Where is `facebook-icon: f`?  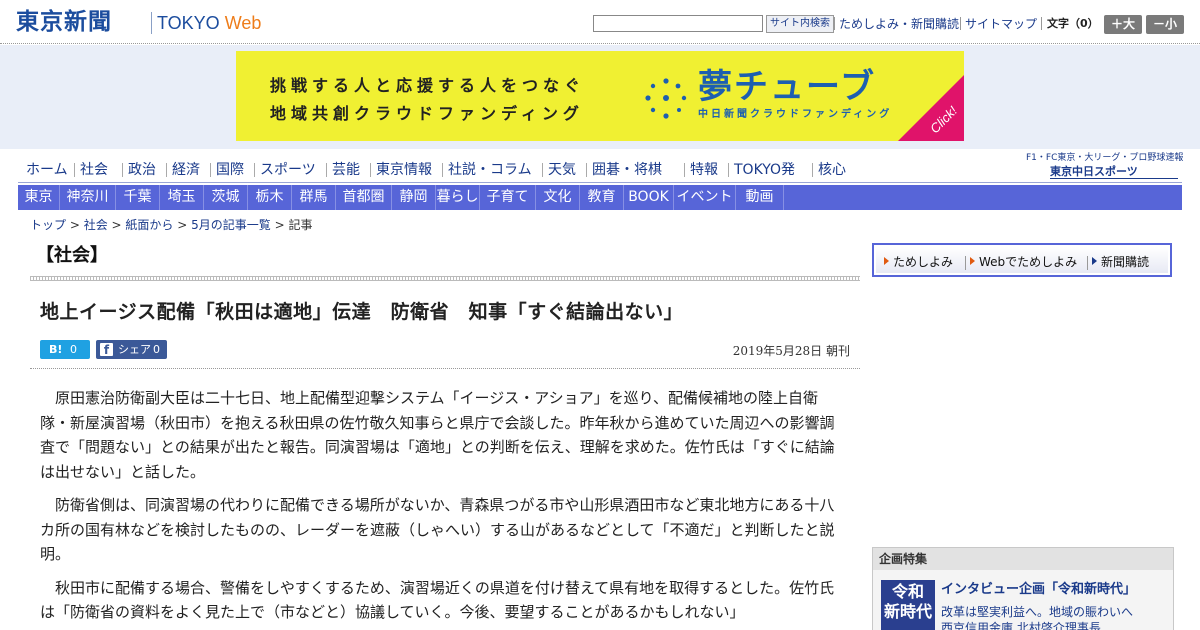 facebook-icon: f is located at coordinates (106, 350).